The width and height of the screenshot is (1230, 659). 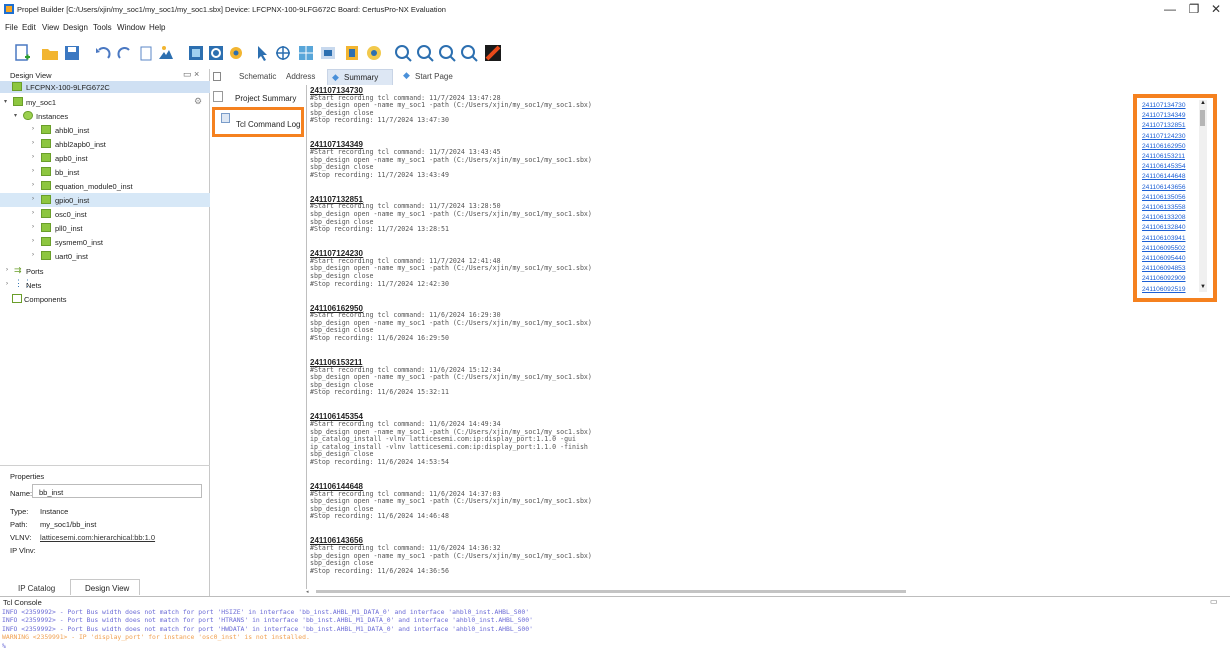 What do you see at coordinates (1163, 156) in the screenshot?
I see `log-link: 241106153211` at bounding box center [1163, 156].